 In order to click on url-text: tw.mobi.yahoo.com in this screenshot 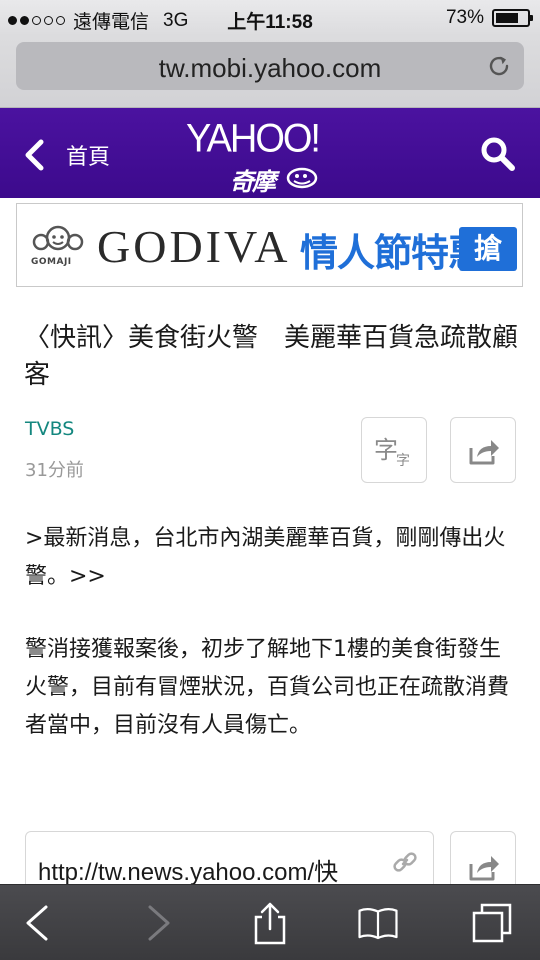, I will do `click(270, 68)`.